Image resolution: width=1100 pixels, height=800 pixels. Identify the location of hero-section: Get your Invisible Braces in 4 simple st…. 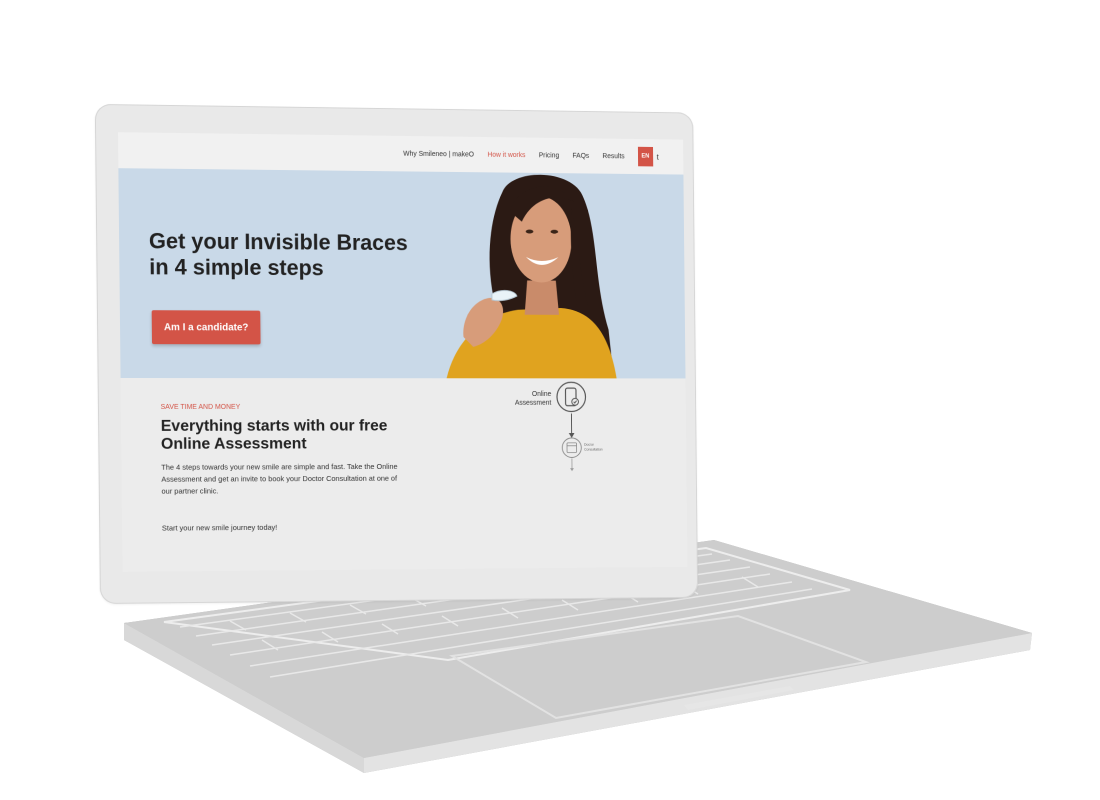
(402, 273).